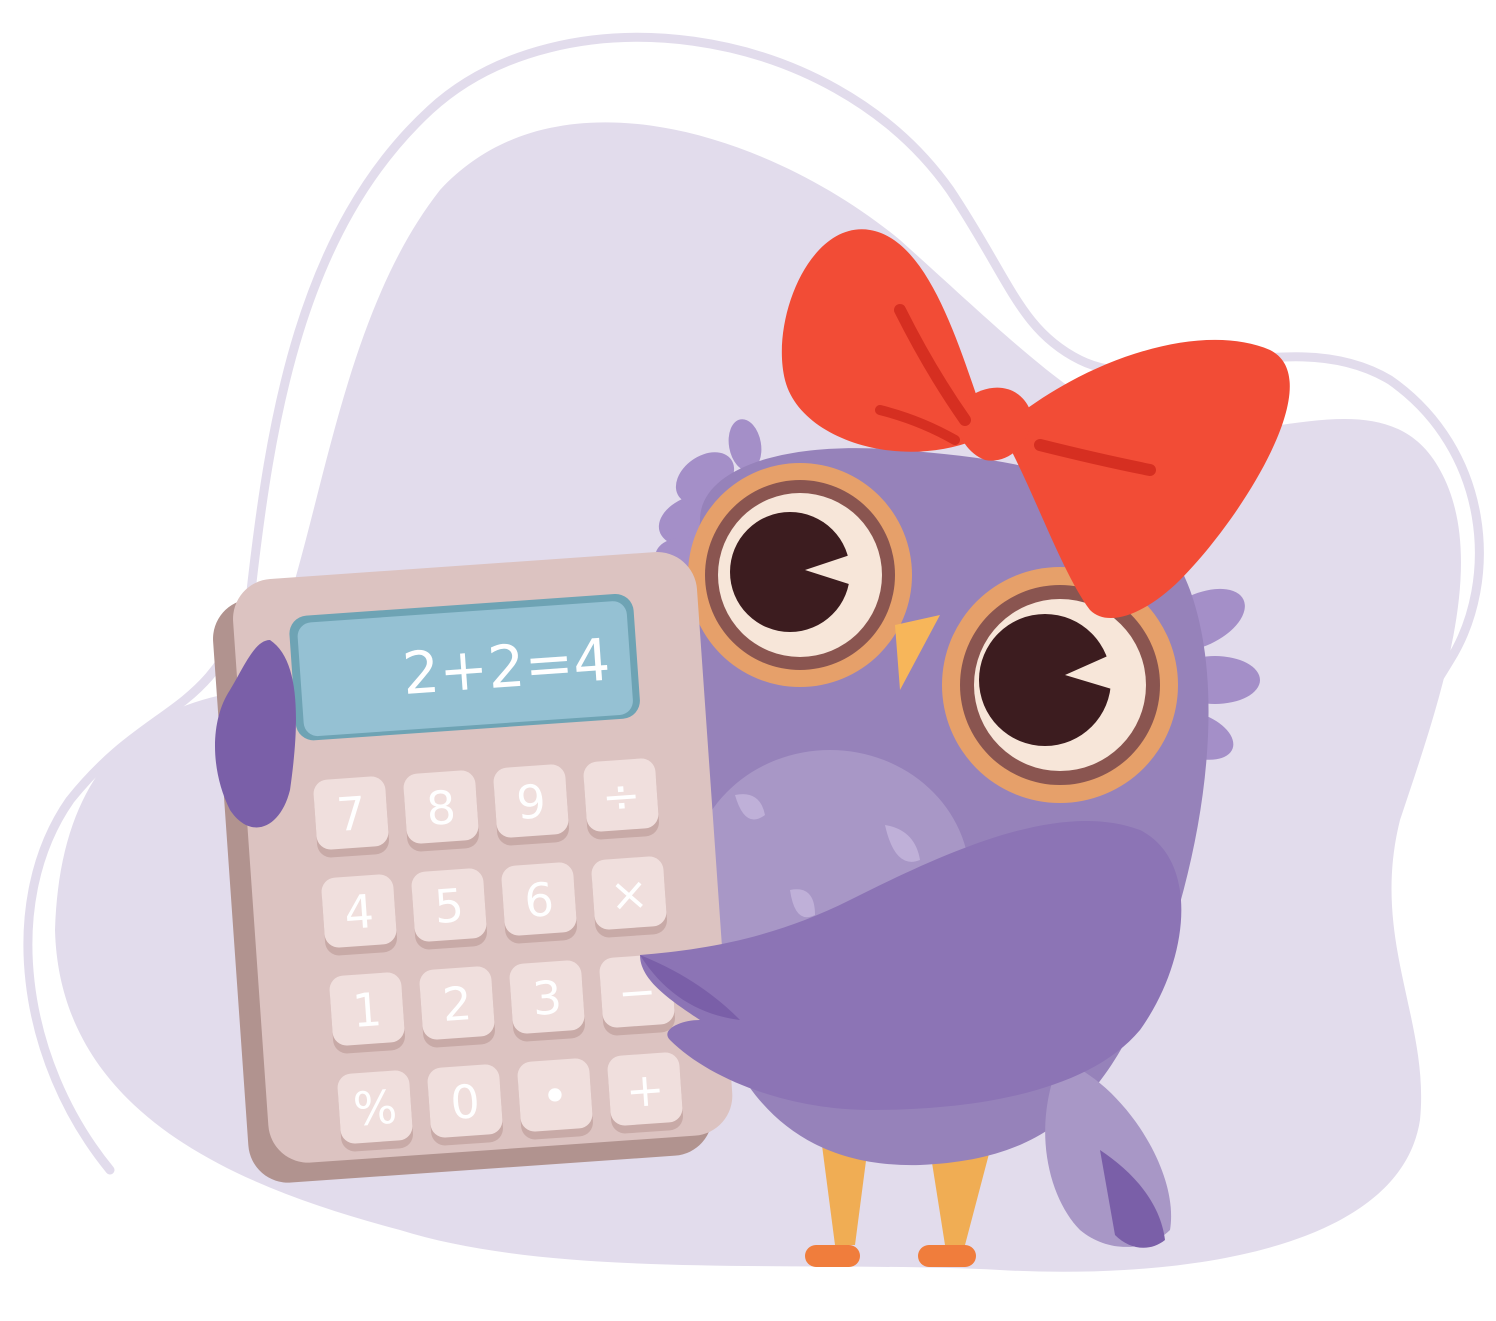 The height and width of the screenshot is (1321, 1496). I want to click on calculator-key-9: 9, so click(531, 805).